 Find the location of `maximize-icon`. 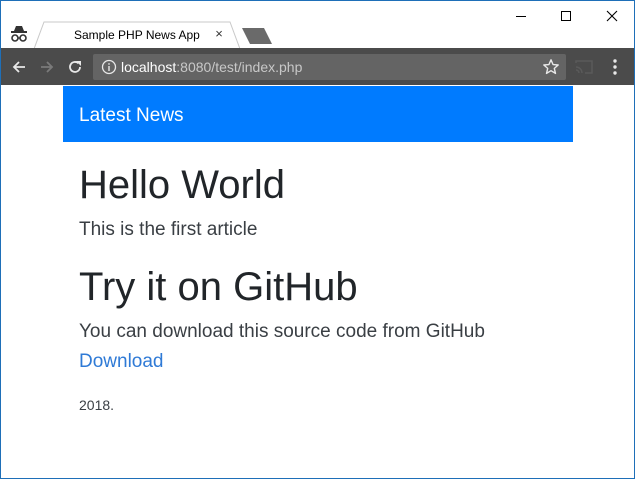

maximize-icon is located at coordinates (565, 16).